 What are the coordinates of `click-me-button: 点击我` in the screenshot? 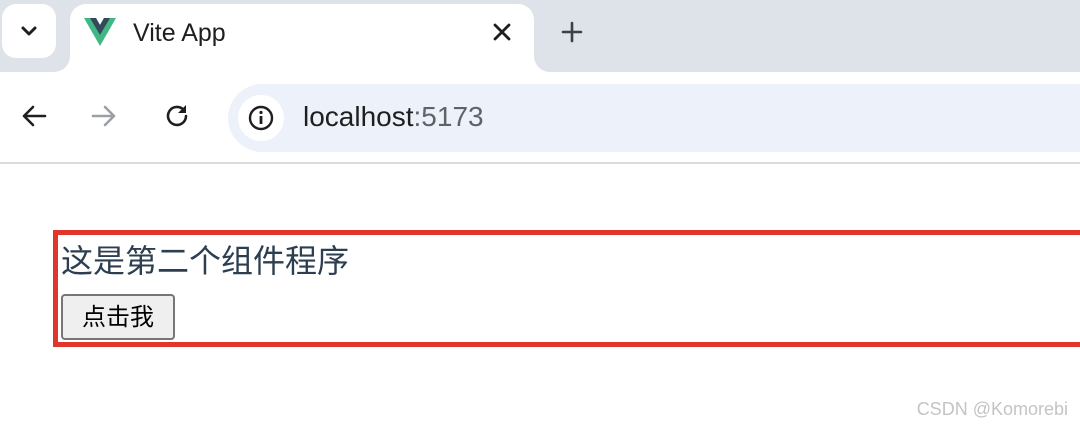 It's located at (118, 317).